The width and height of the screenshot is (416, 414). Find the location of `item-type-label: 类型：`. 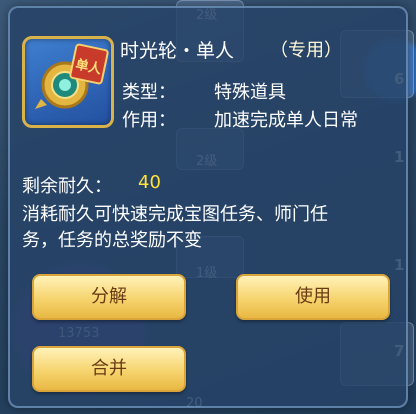

item-type-label: 类型： is located at coordinates (149, 92).